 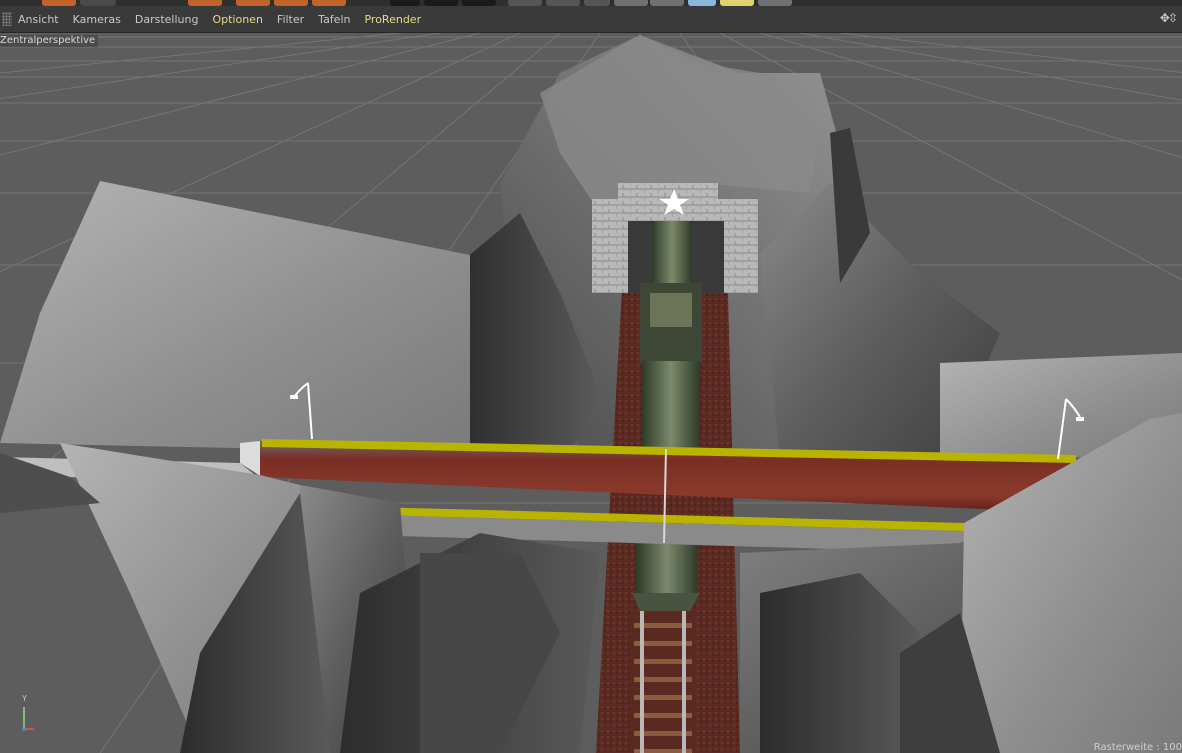 What do you see at coordinates (392, 19) in the screenshot?
I see `menu-prorender: ProRender` at bounding box center [392, 19].